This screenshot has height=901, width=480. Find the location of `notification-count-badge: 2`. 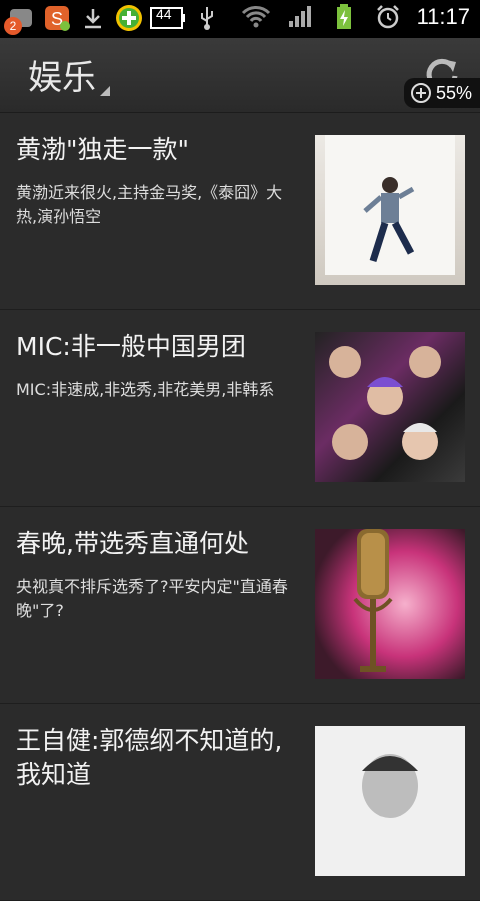

notification-count-badge: 2 is located at coordinates (13, 26).